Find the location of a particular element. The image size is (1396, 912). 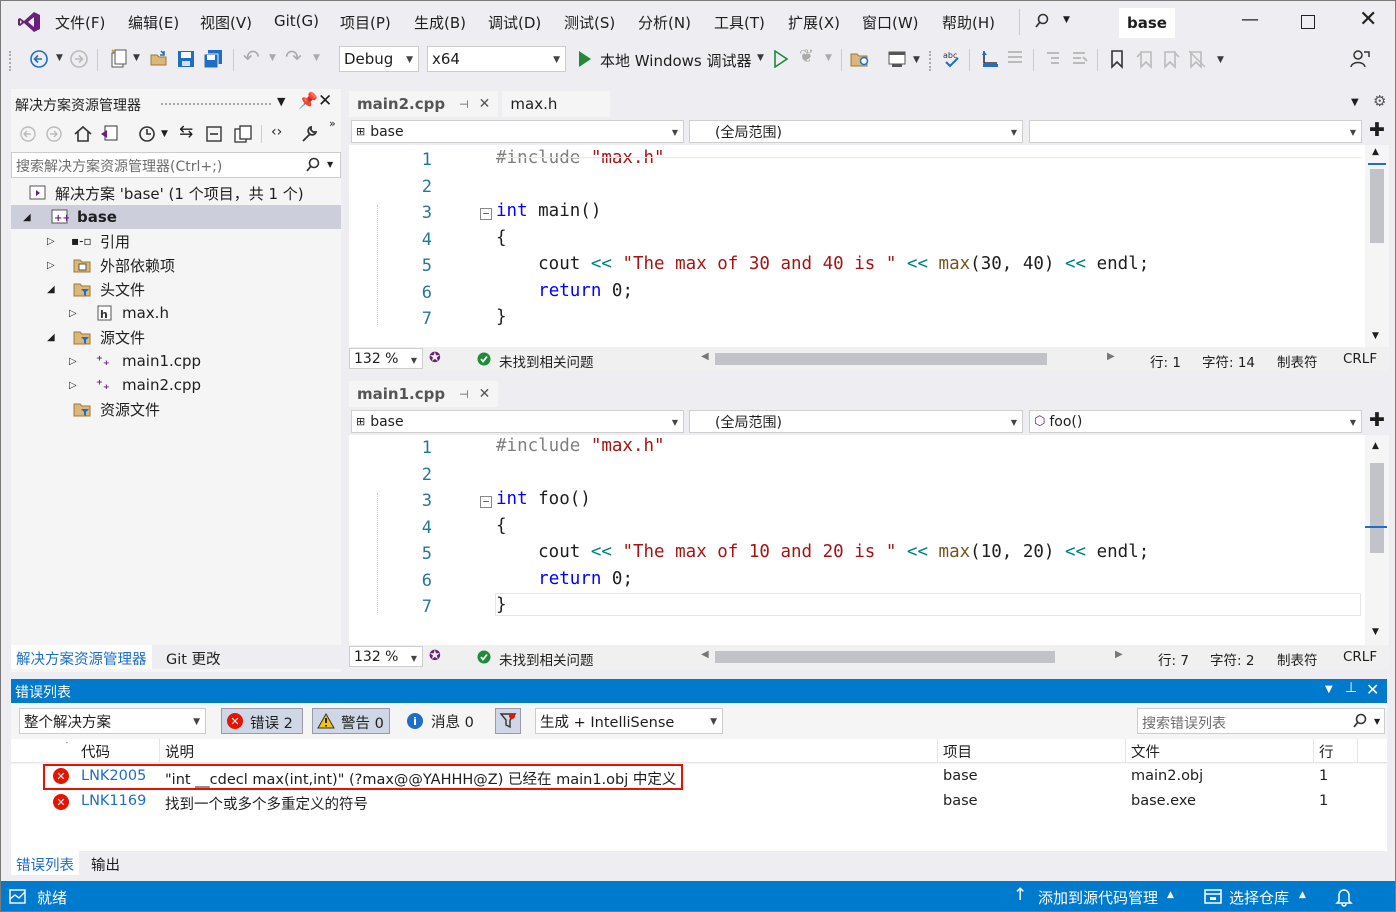

menu-file: 文件(F) is located at coordinates (80, 22).